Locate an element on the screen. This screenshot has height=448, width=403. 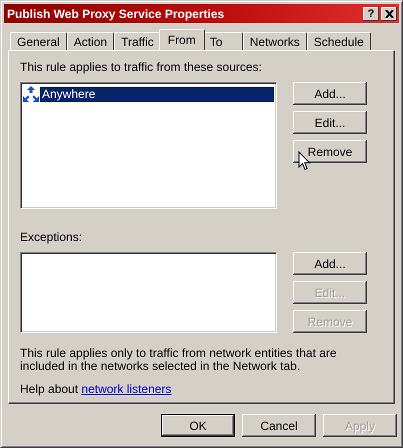
exceptions-label: Exceptions: is located at coordinates (52, 237).